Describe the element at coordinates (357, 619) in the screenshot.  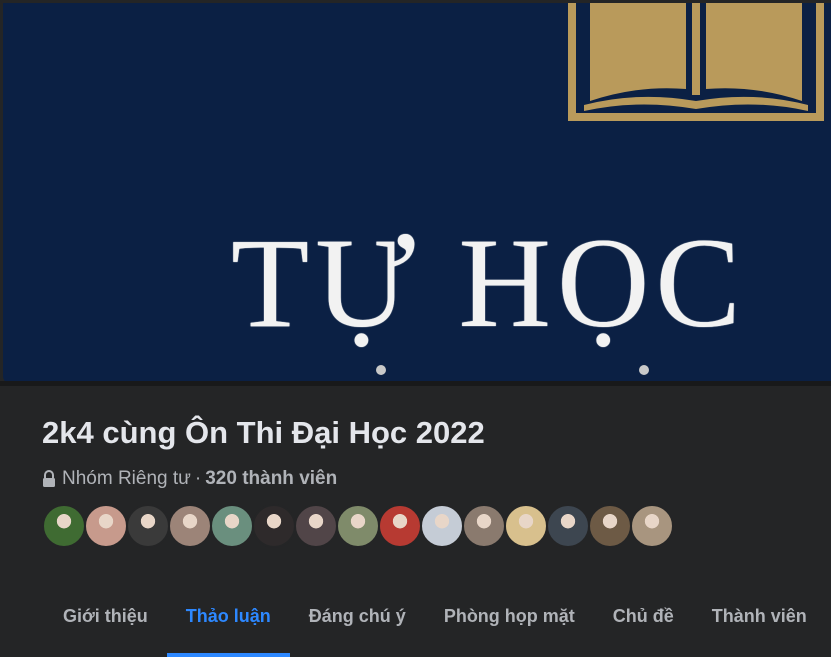
I see `tab-dang-chu-y: Đáng chú ý` at that location.